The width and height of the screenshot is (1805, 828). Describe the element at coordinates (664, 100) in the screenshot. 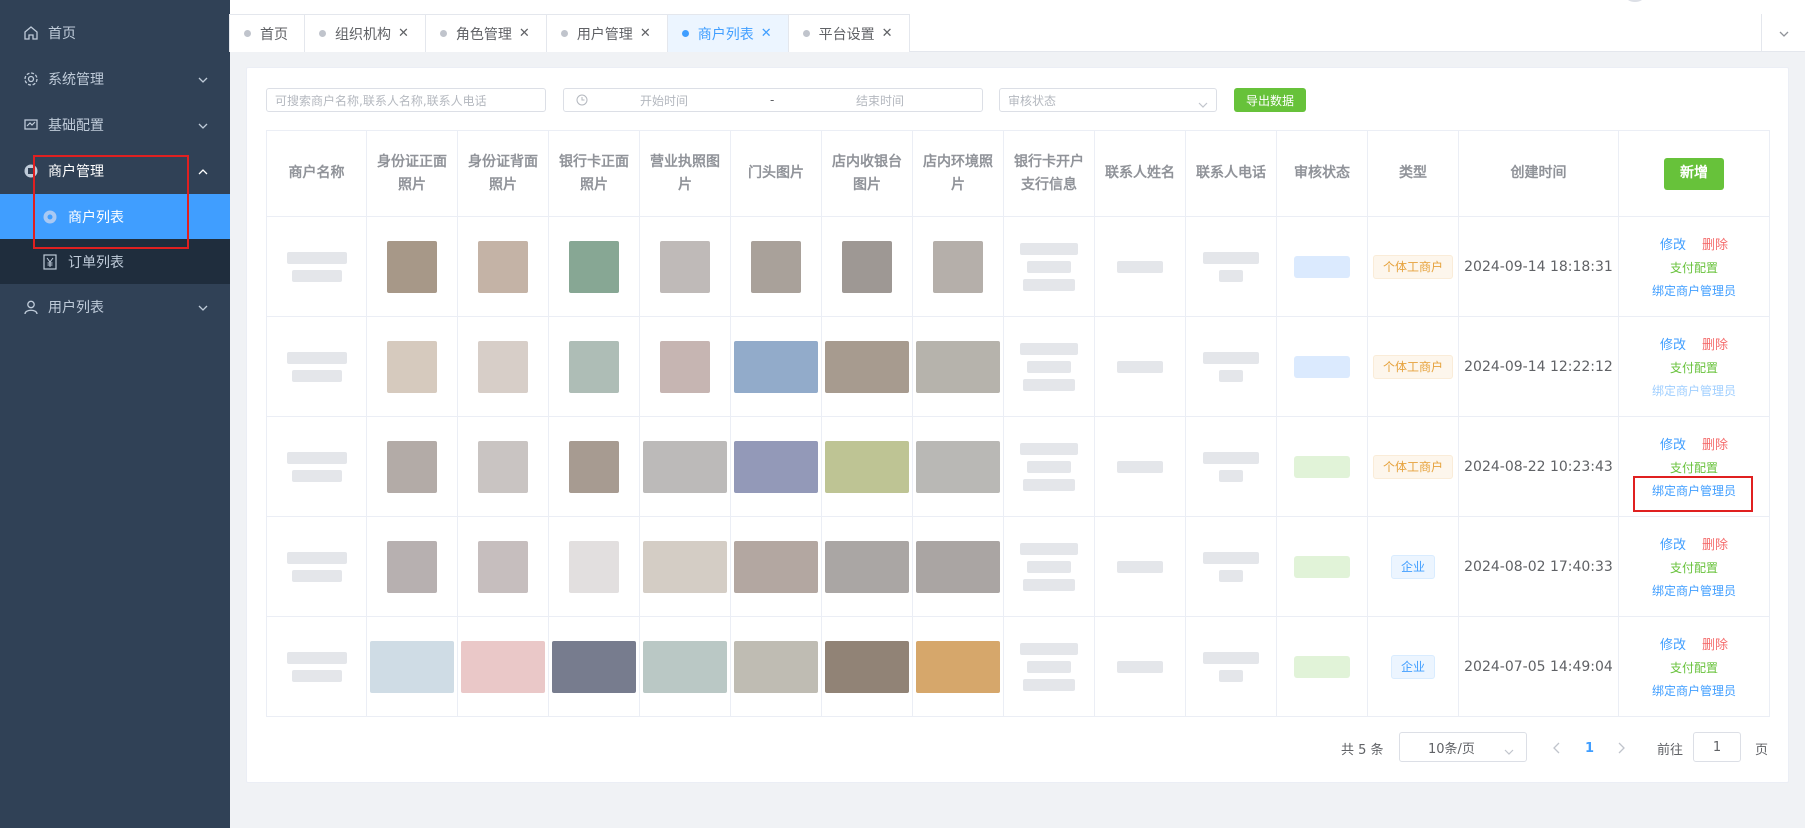

I see `start-date-placeholder: 开始时间` at that location.